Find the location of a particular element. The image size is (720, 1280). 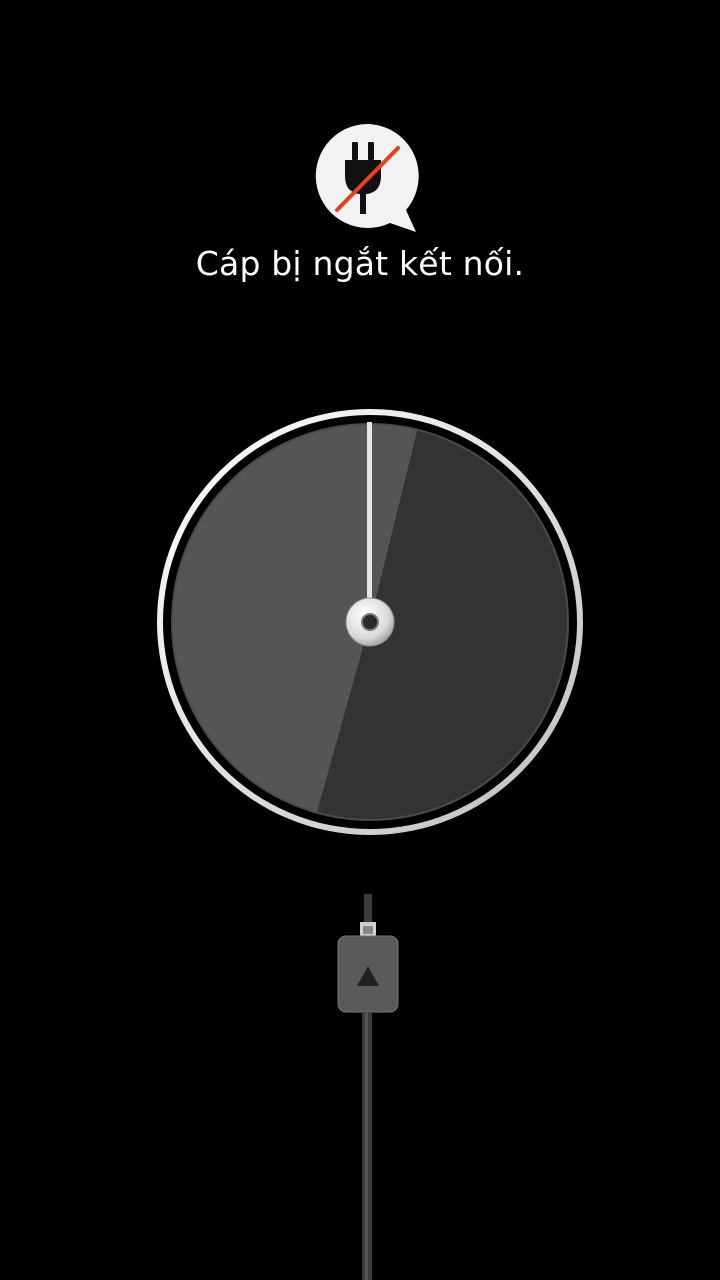

unplugged-icon is located at coordinates (367, 178).